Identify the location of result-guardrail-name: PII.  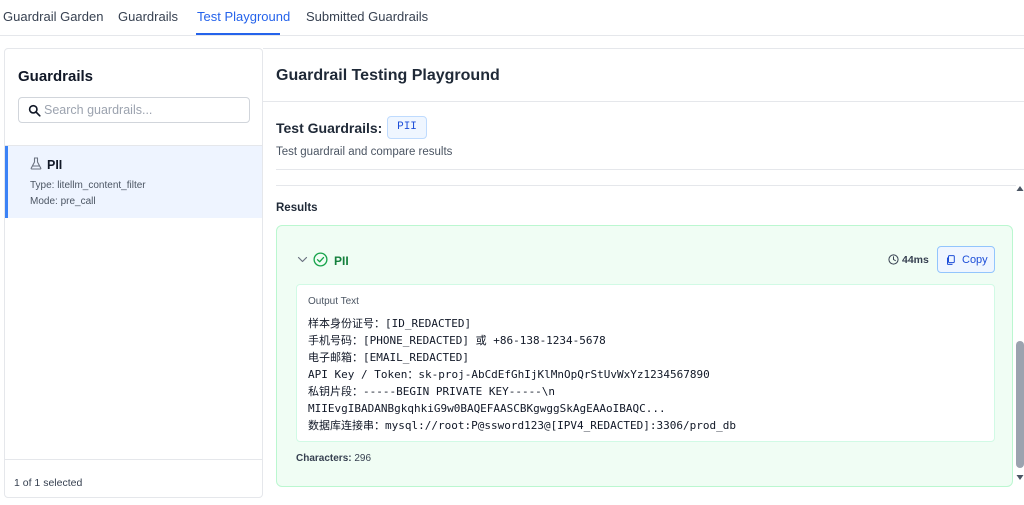
(341, 261).